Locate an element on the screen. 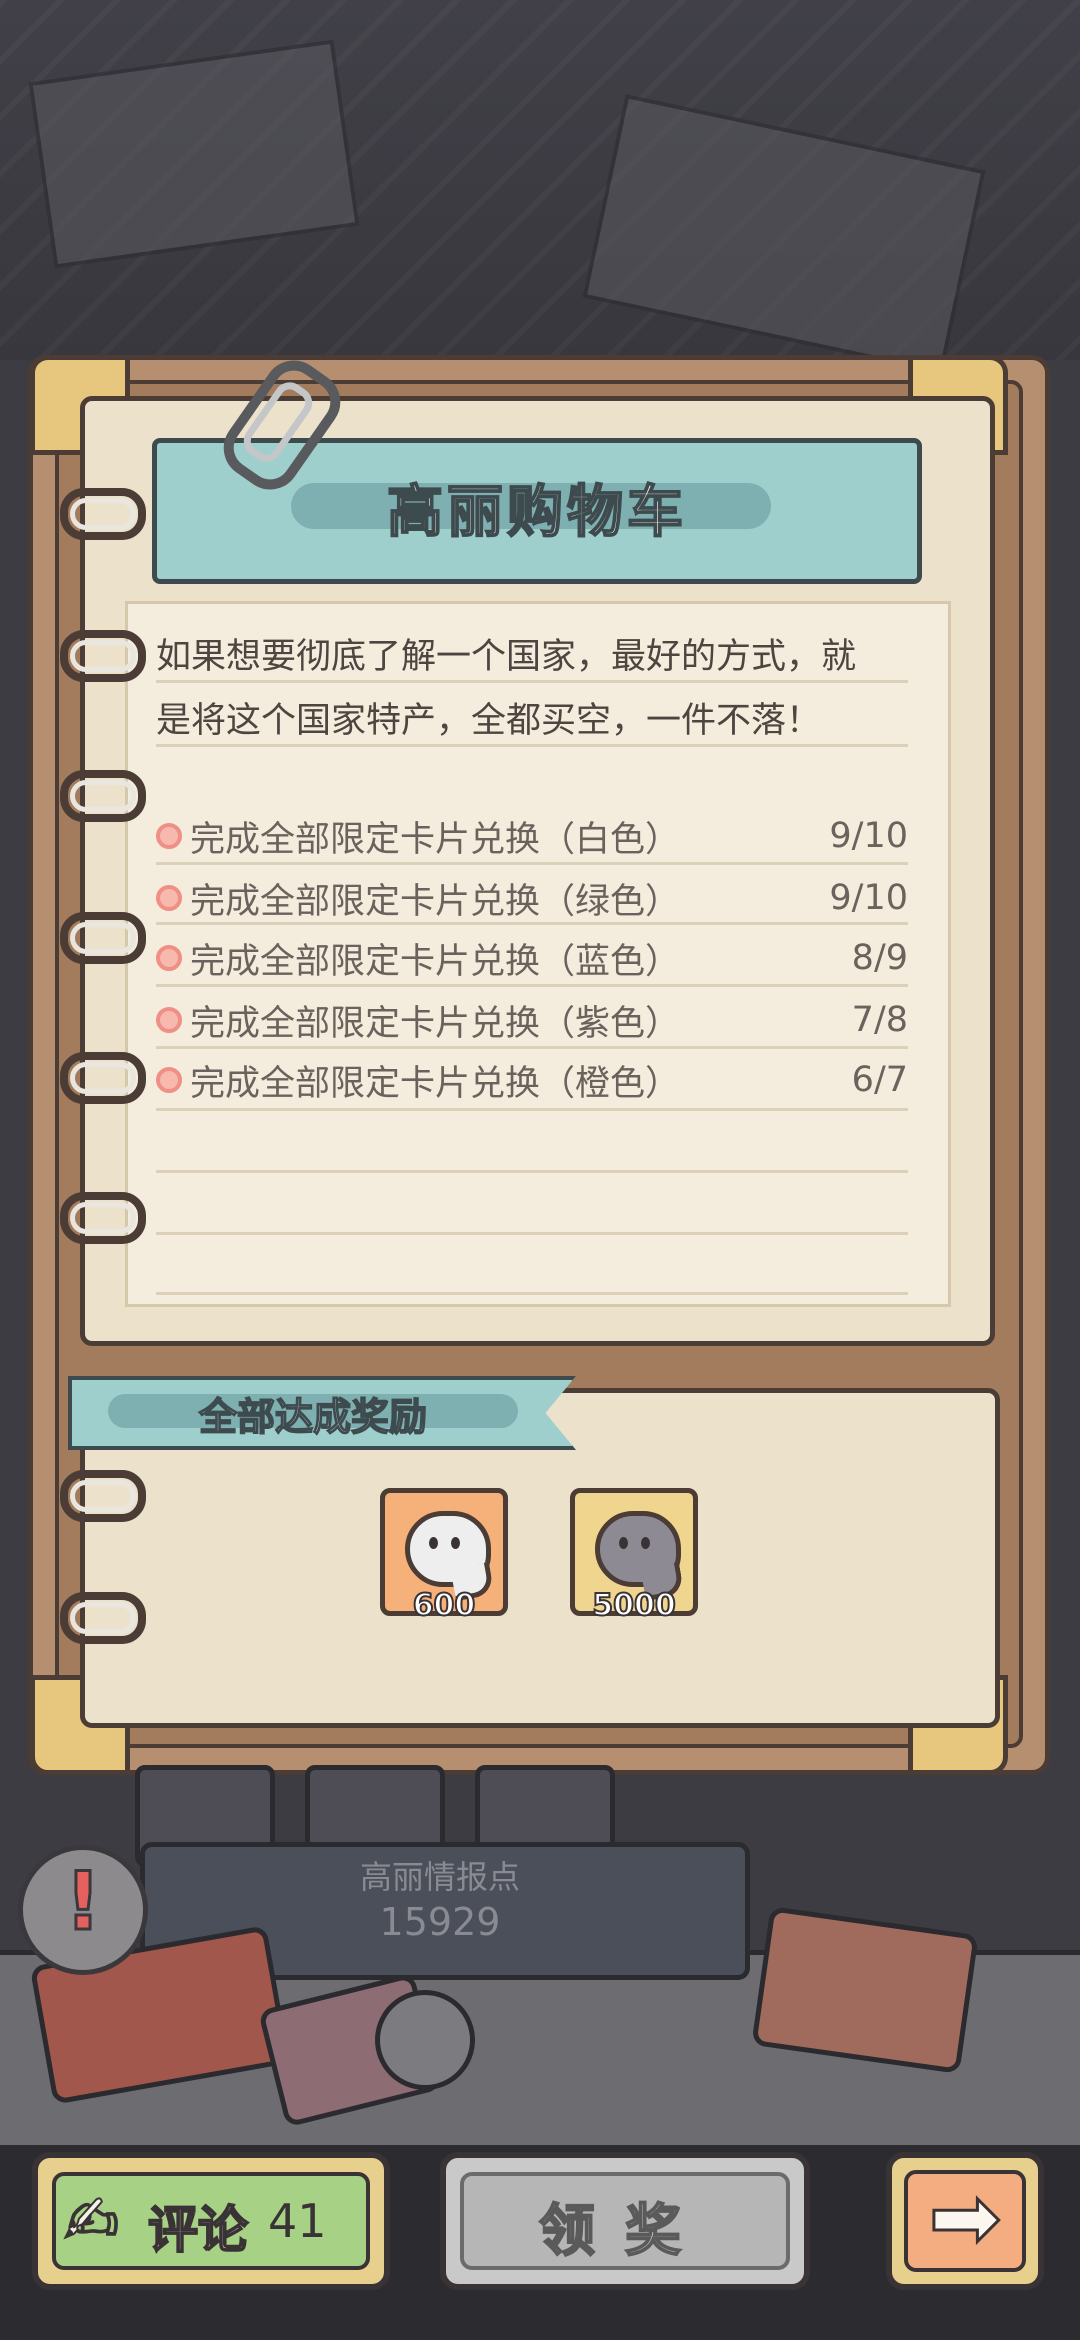 The height and width of the screenshot is (2340, 1080). task-item-white: 完成全部限定卡片兑换（白色） 9/10 is located at coordinates (532, 836).